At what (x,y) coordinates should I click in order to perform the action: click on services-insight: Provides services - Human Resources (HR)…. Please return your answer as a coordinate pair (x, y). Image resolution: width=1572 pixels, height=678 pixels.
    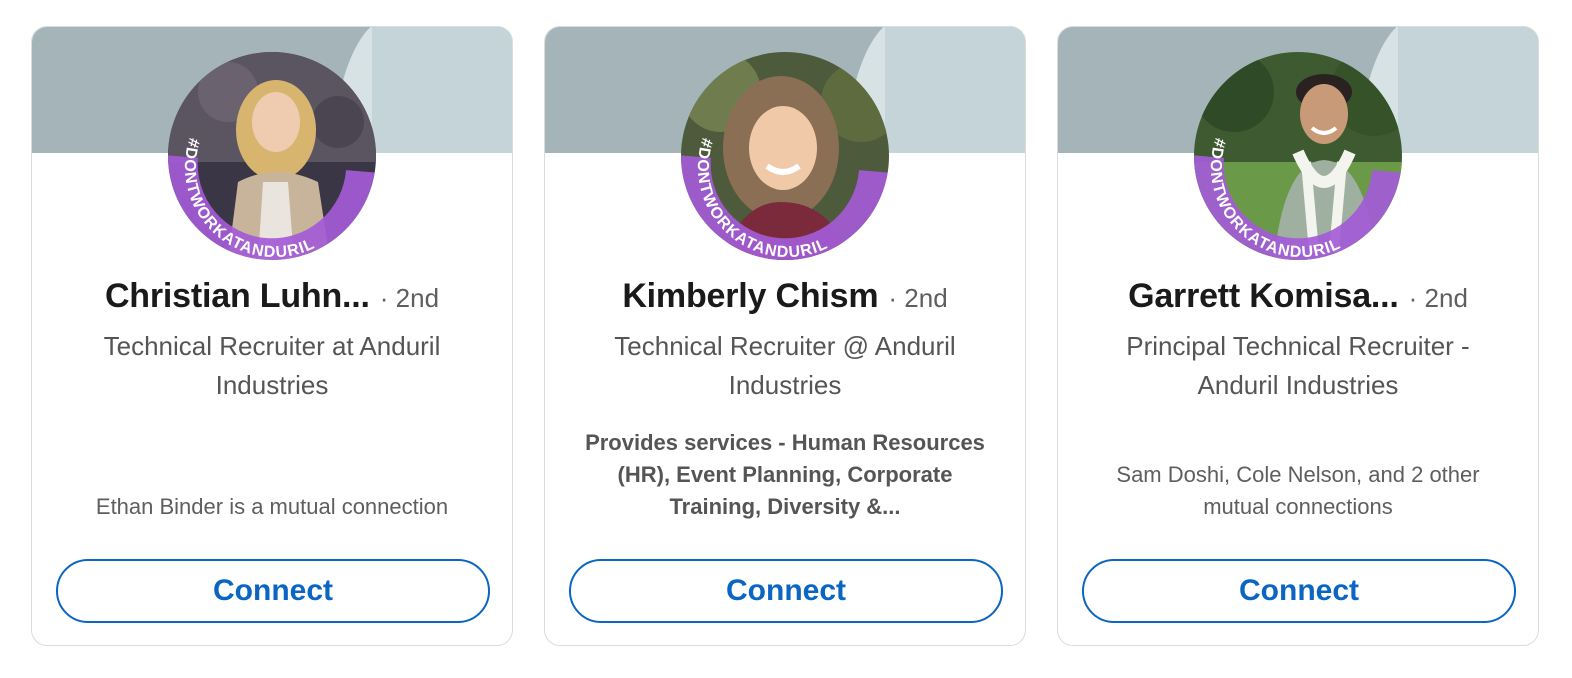
    Looking at the image, I should click on (785, 474).